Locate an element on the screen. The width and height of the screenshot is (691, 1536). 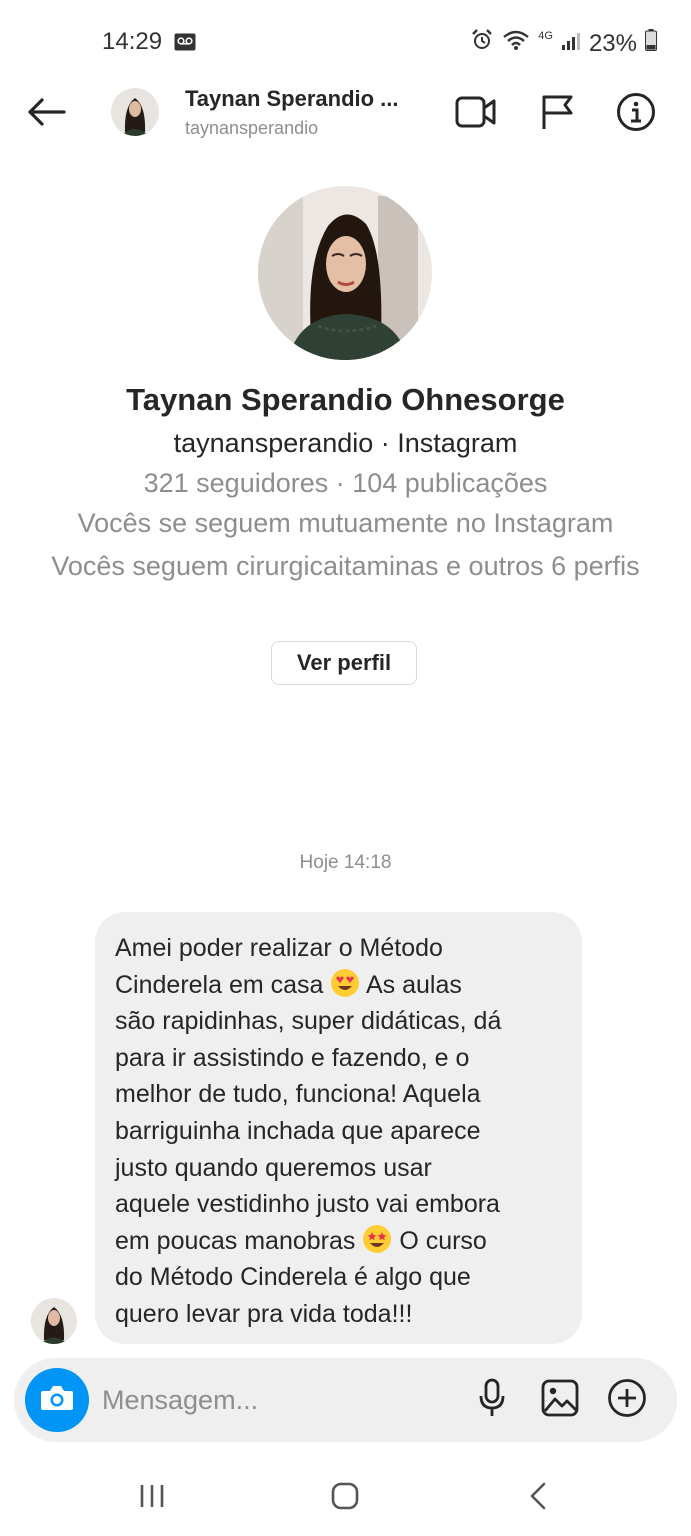
network-label: 4G is located at coordinates (545, 35).